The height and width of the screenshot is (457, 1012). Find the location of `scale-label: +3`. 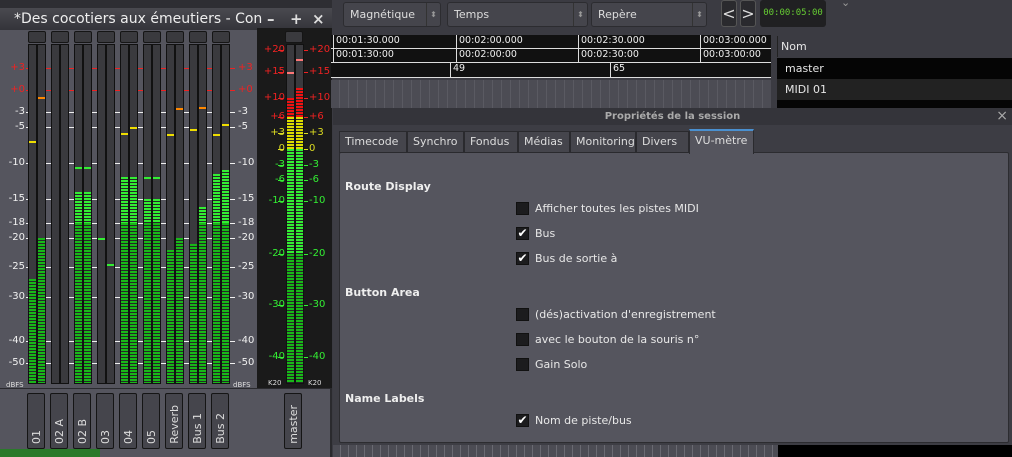

scale-label: +3 is located at coordinates (316, 132).